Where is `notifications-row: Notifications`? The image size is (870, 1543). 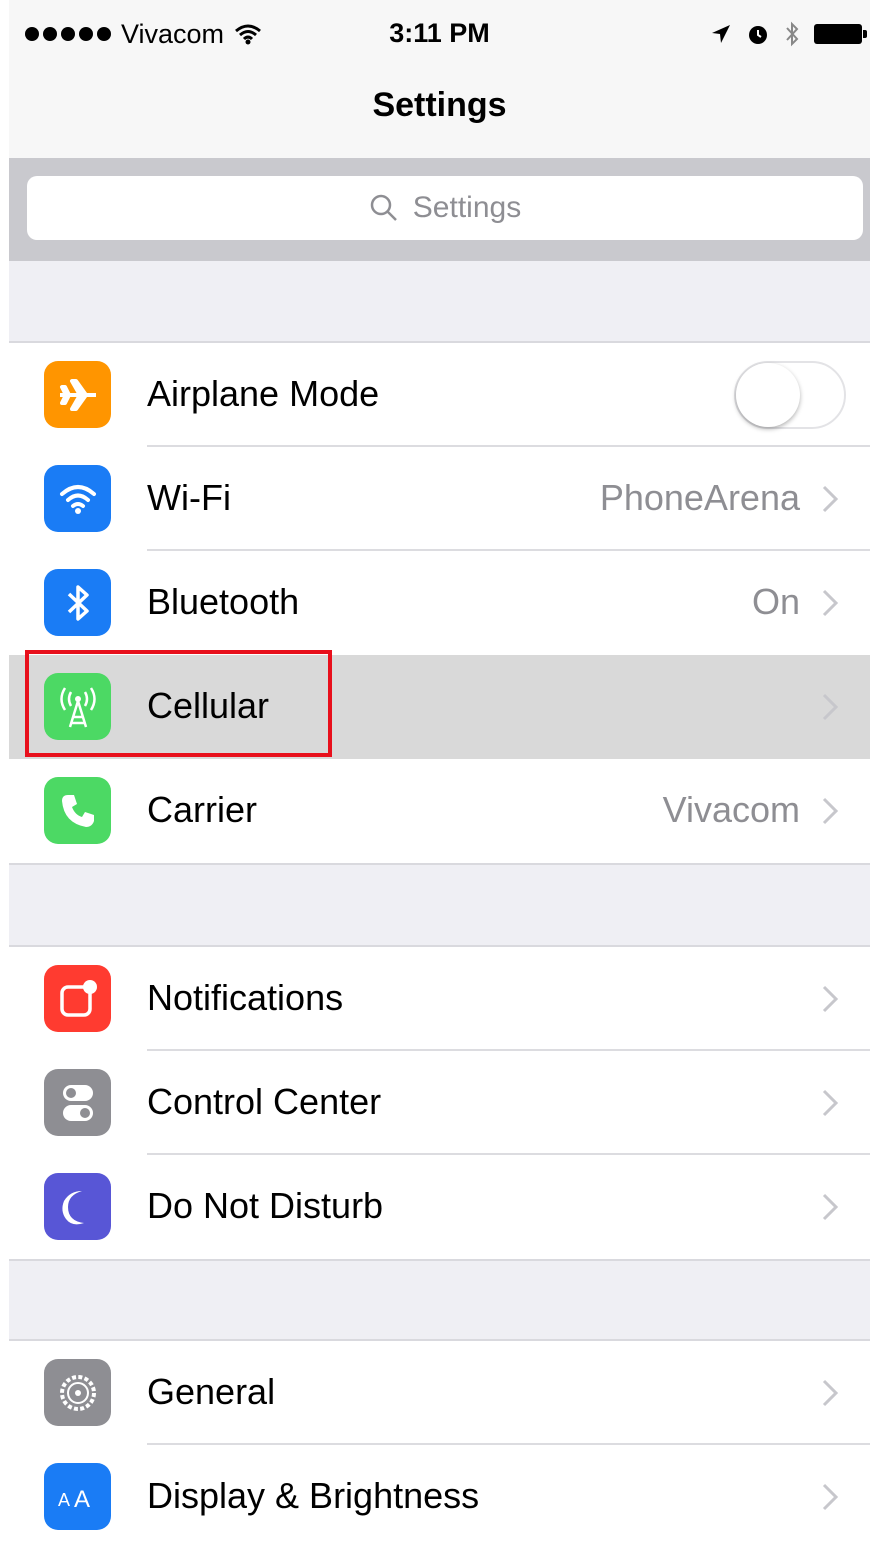
notifications-row: Notifications is located at coordinates (439, 999).